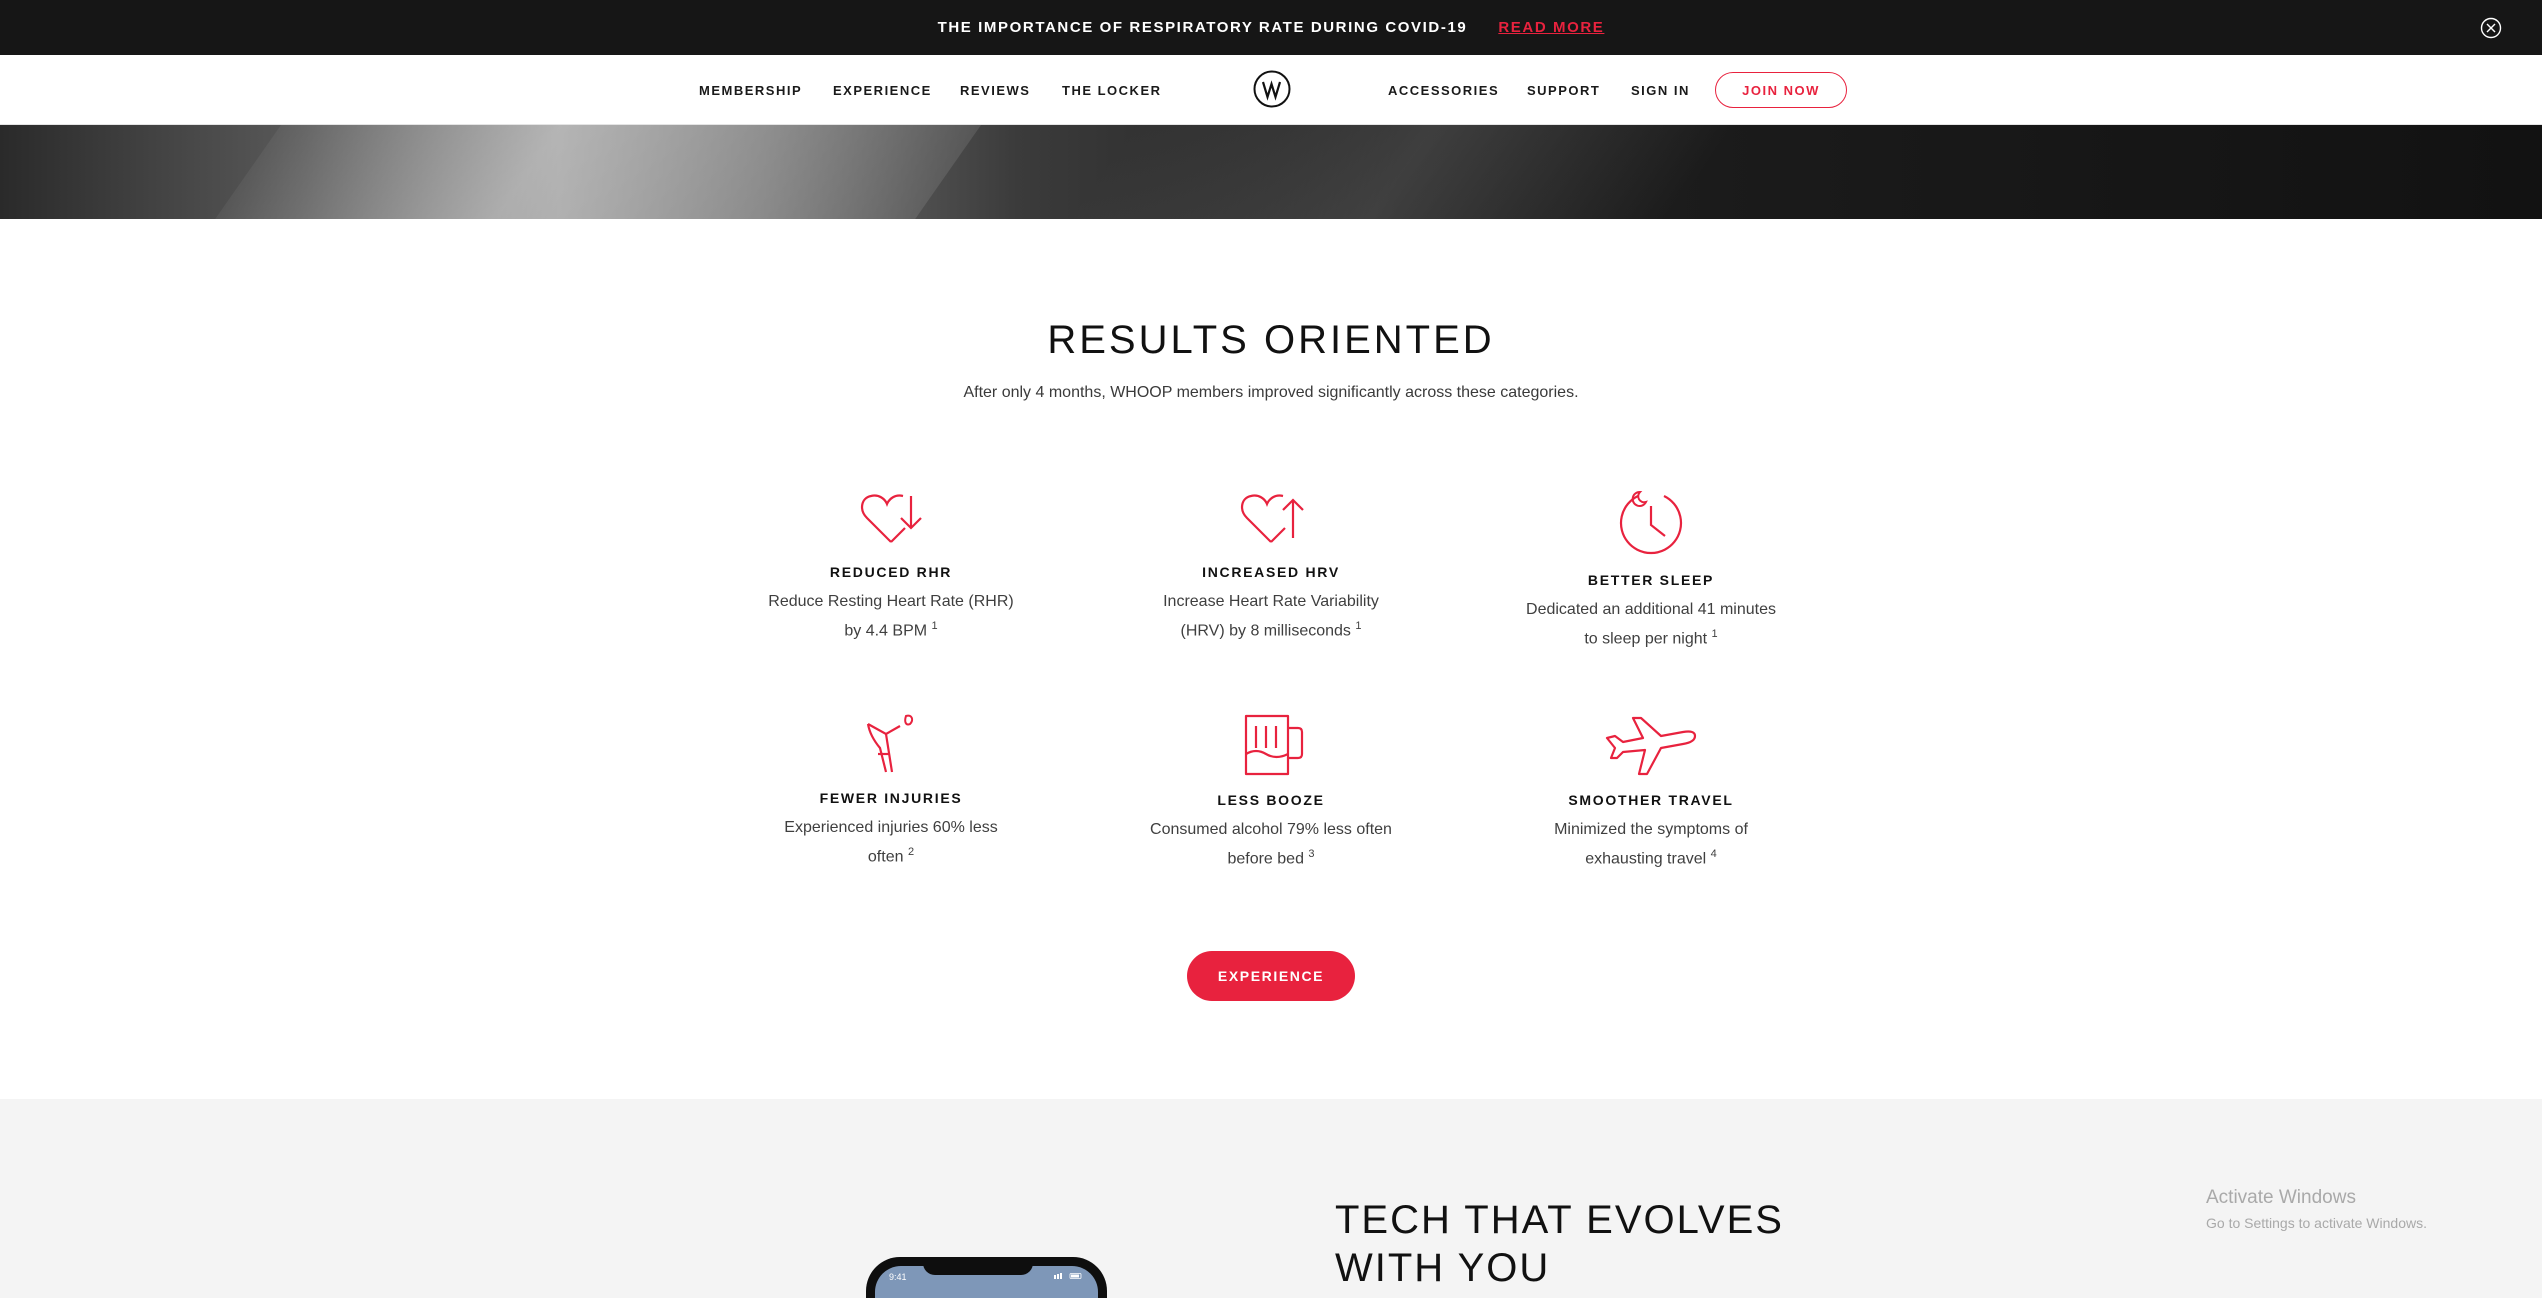 This screenshot has height=1298, width=2542. I want to click on feature-description: Experienced injuries 60% less often 2, so click(891, 842).